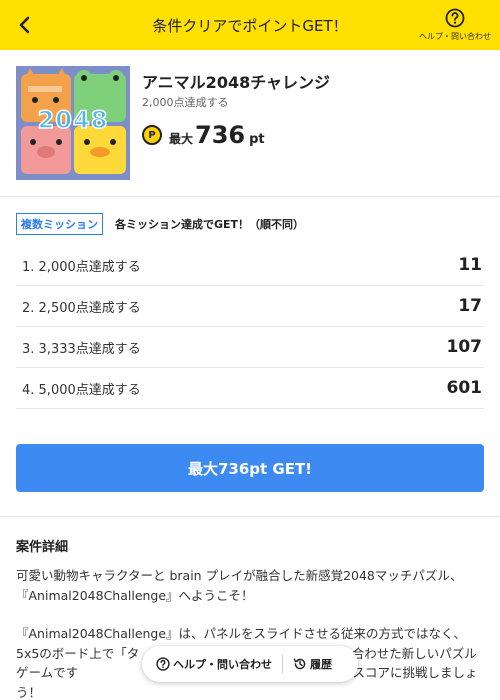  Describe the element at coordinates (455, 36) in the screenshot. I see `help-label: ヘルプ・問い合わせ` at that location.